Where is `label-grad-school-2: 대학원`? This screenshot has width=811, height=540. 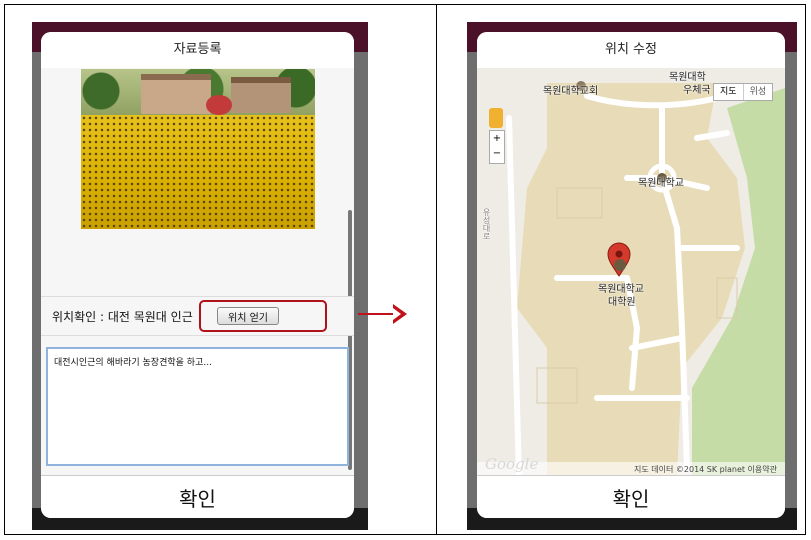 label-grad-school-2: 대학원 is located at coordinates (622, 302).